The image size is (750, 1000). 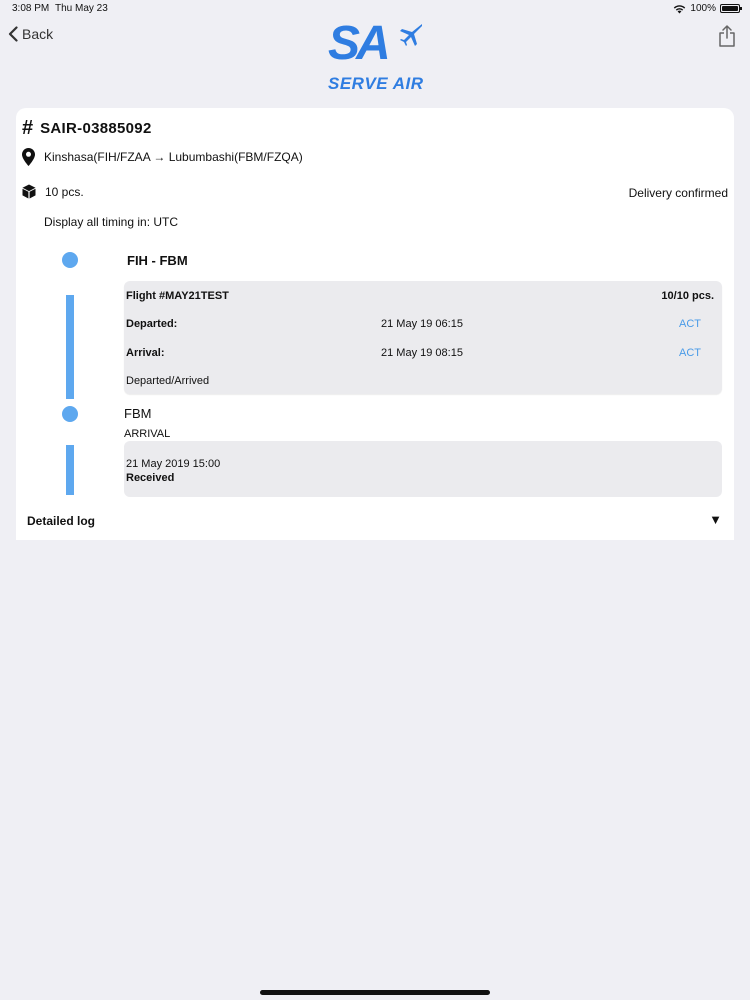 I want to click on back-button: Back, so click(x=30, y=34).